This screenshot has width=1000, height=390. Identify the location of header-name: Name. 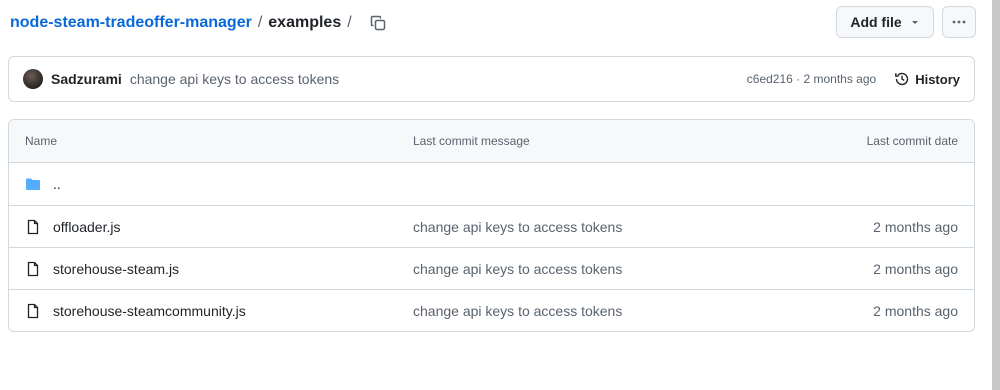
(41, 141).